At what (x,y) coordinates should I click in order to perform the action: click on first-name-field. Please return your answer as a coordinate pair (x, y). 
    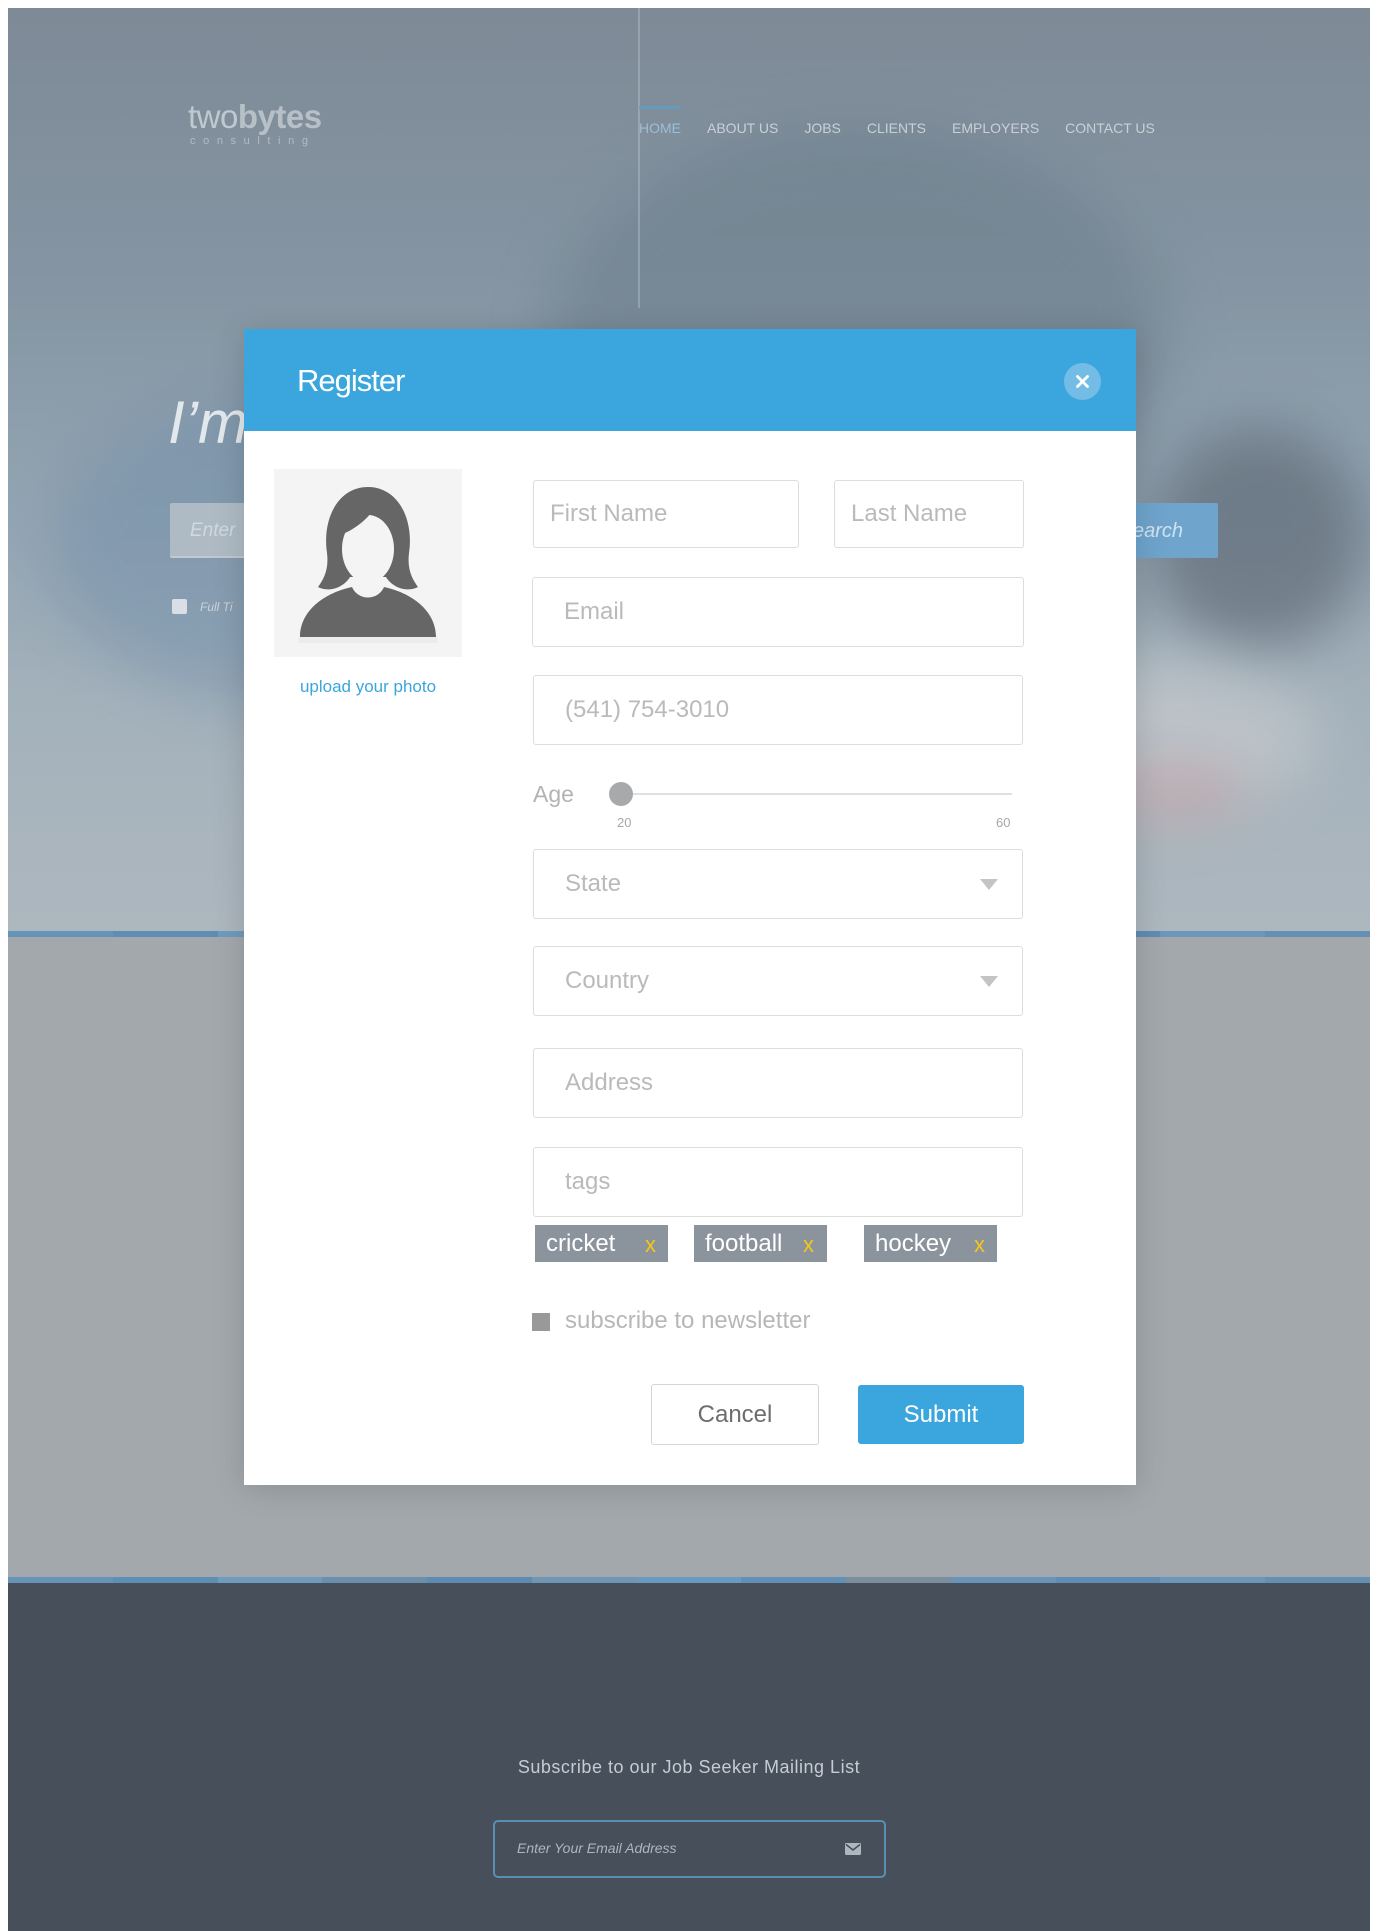
    Looking at the image, I should click on (666, 514).